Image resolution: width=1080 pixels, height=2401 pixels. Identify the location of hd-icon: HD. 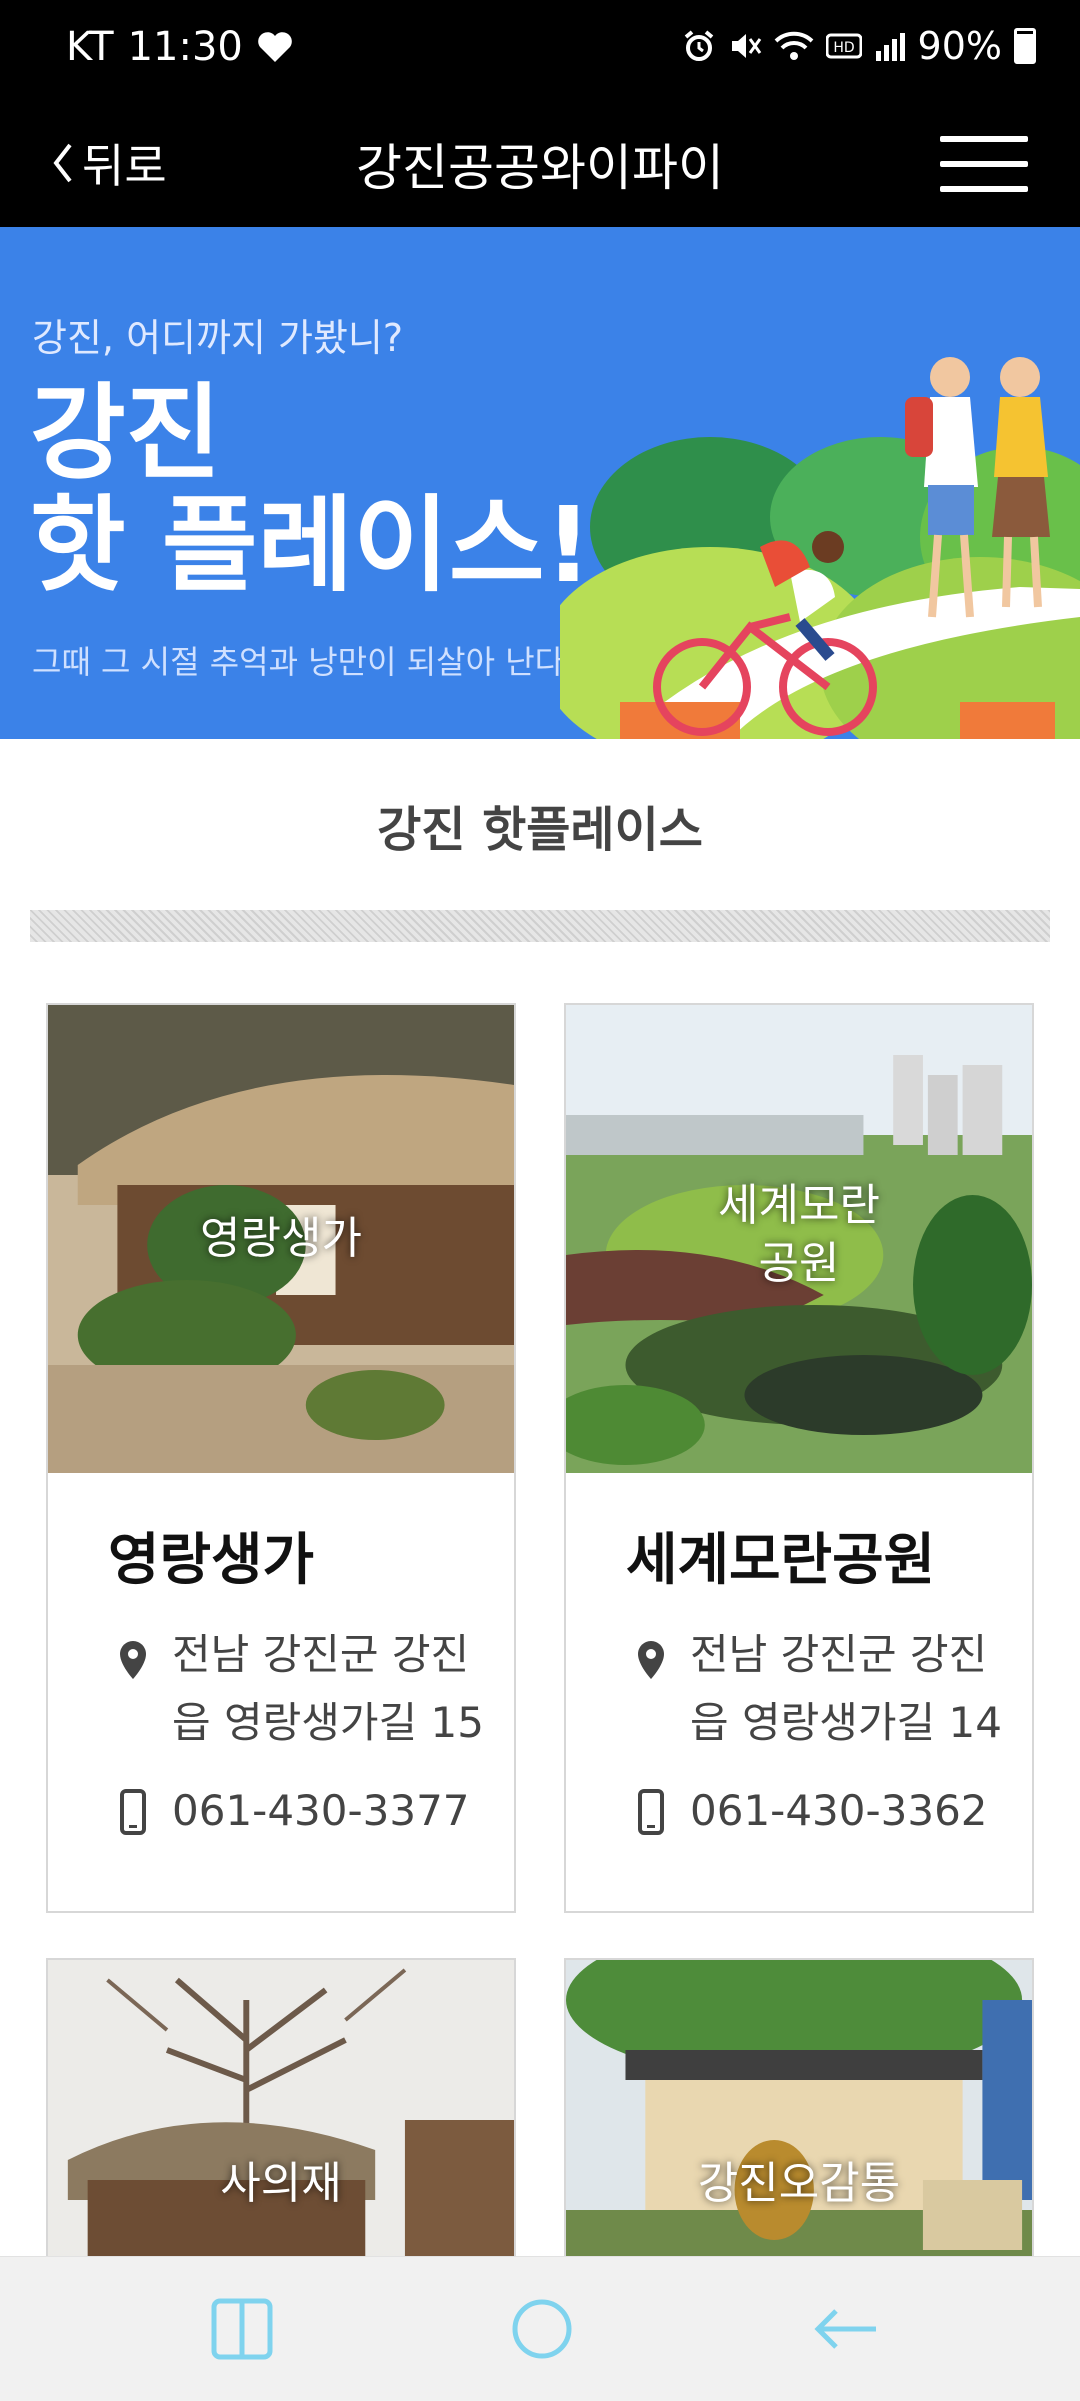
(843, 46).